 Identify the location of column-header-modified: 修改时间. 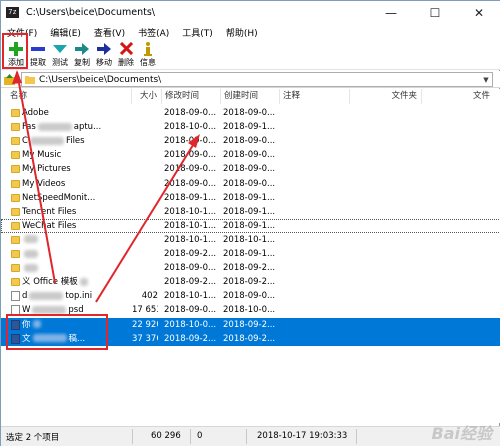
(191, 96).